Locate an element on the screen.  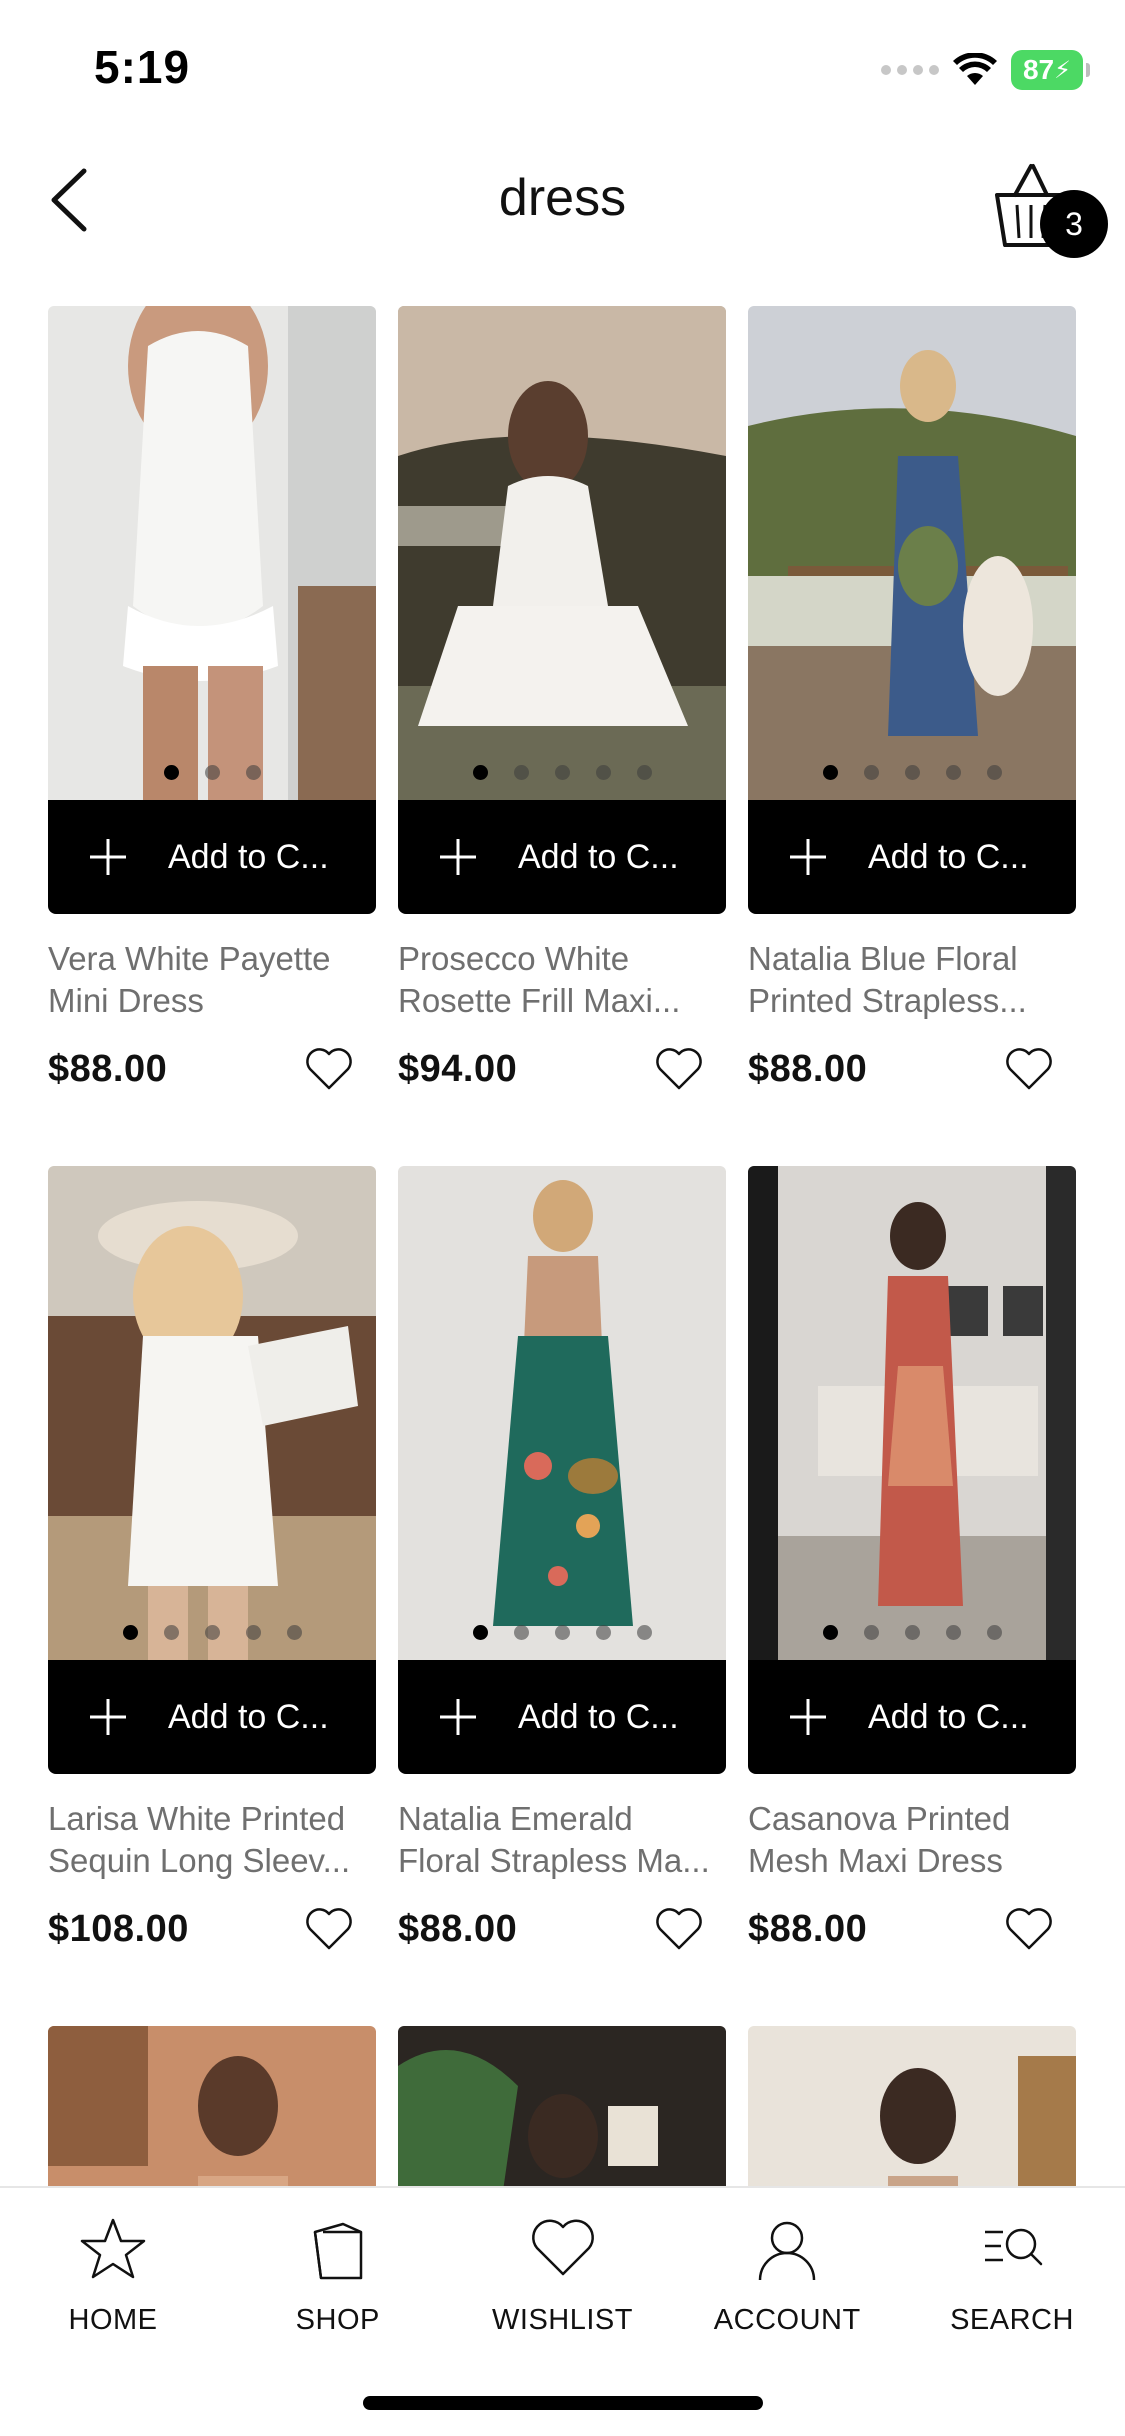
tab-account: ACCOUNT is located at coordinates (787, 2262).